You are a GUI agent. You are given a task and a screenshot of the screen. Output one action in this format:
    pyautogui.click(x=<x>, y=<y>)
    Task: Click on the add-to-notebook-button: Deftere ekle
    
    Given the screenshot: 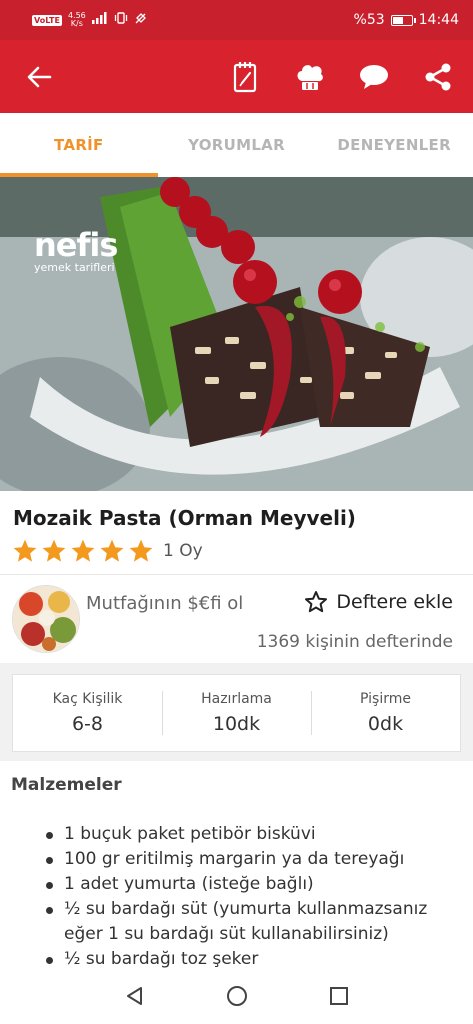 What is the action you would take?
    pyautogui.click(x=378, y=602)
    